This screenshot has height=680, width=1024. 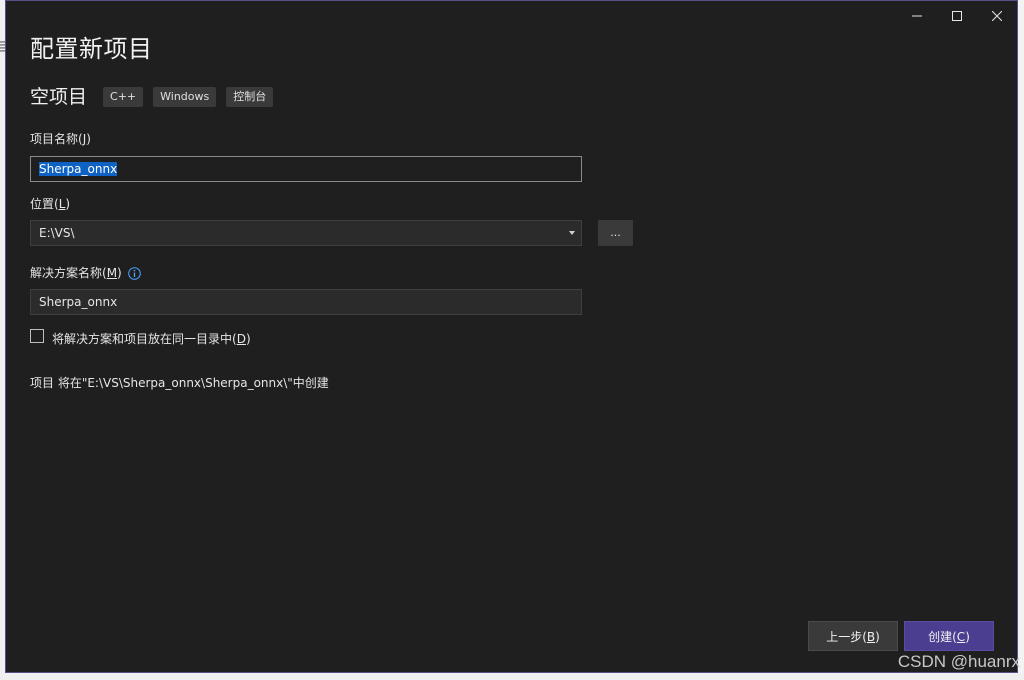 What do you see at coordinates (958, 661) in the screenshot?
I see `watermark: CSDN @huanrx` at bounding box center [958, 661].